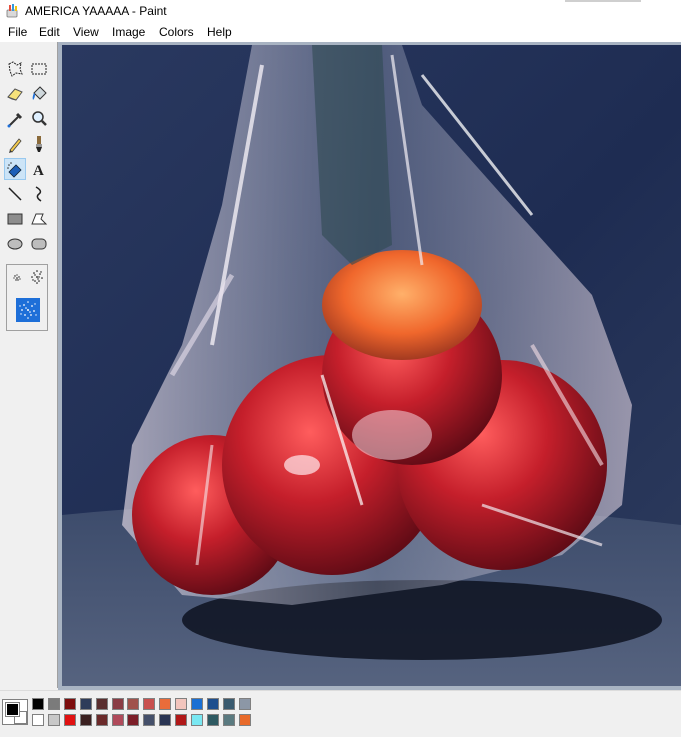 This screenshot has width=681, height=737. What do you see at coordinates (49, 32) in the screenshot?
I see `menu-edit: Edit` at bounding box center [49, 32].